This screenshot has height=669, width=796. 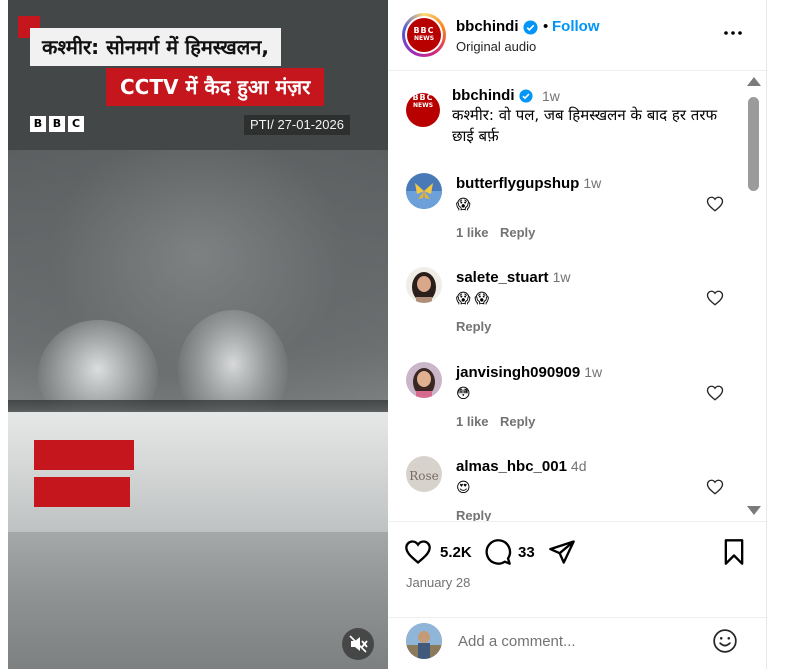 I want to click on comment-username: janvisingh090909, so click(x=518, y=372).